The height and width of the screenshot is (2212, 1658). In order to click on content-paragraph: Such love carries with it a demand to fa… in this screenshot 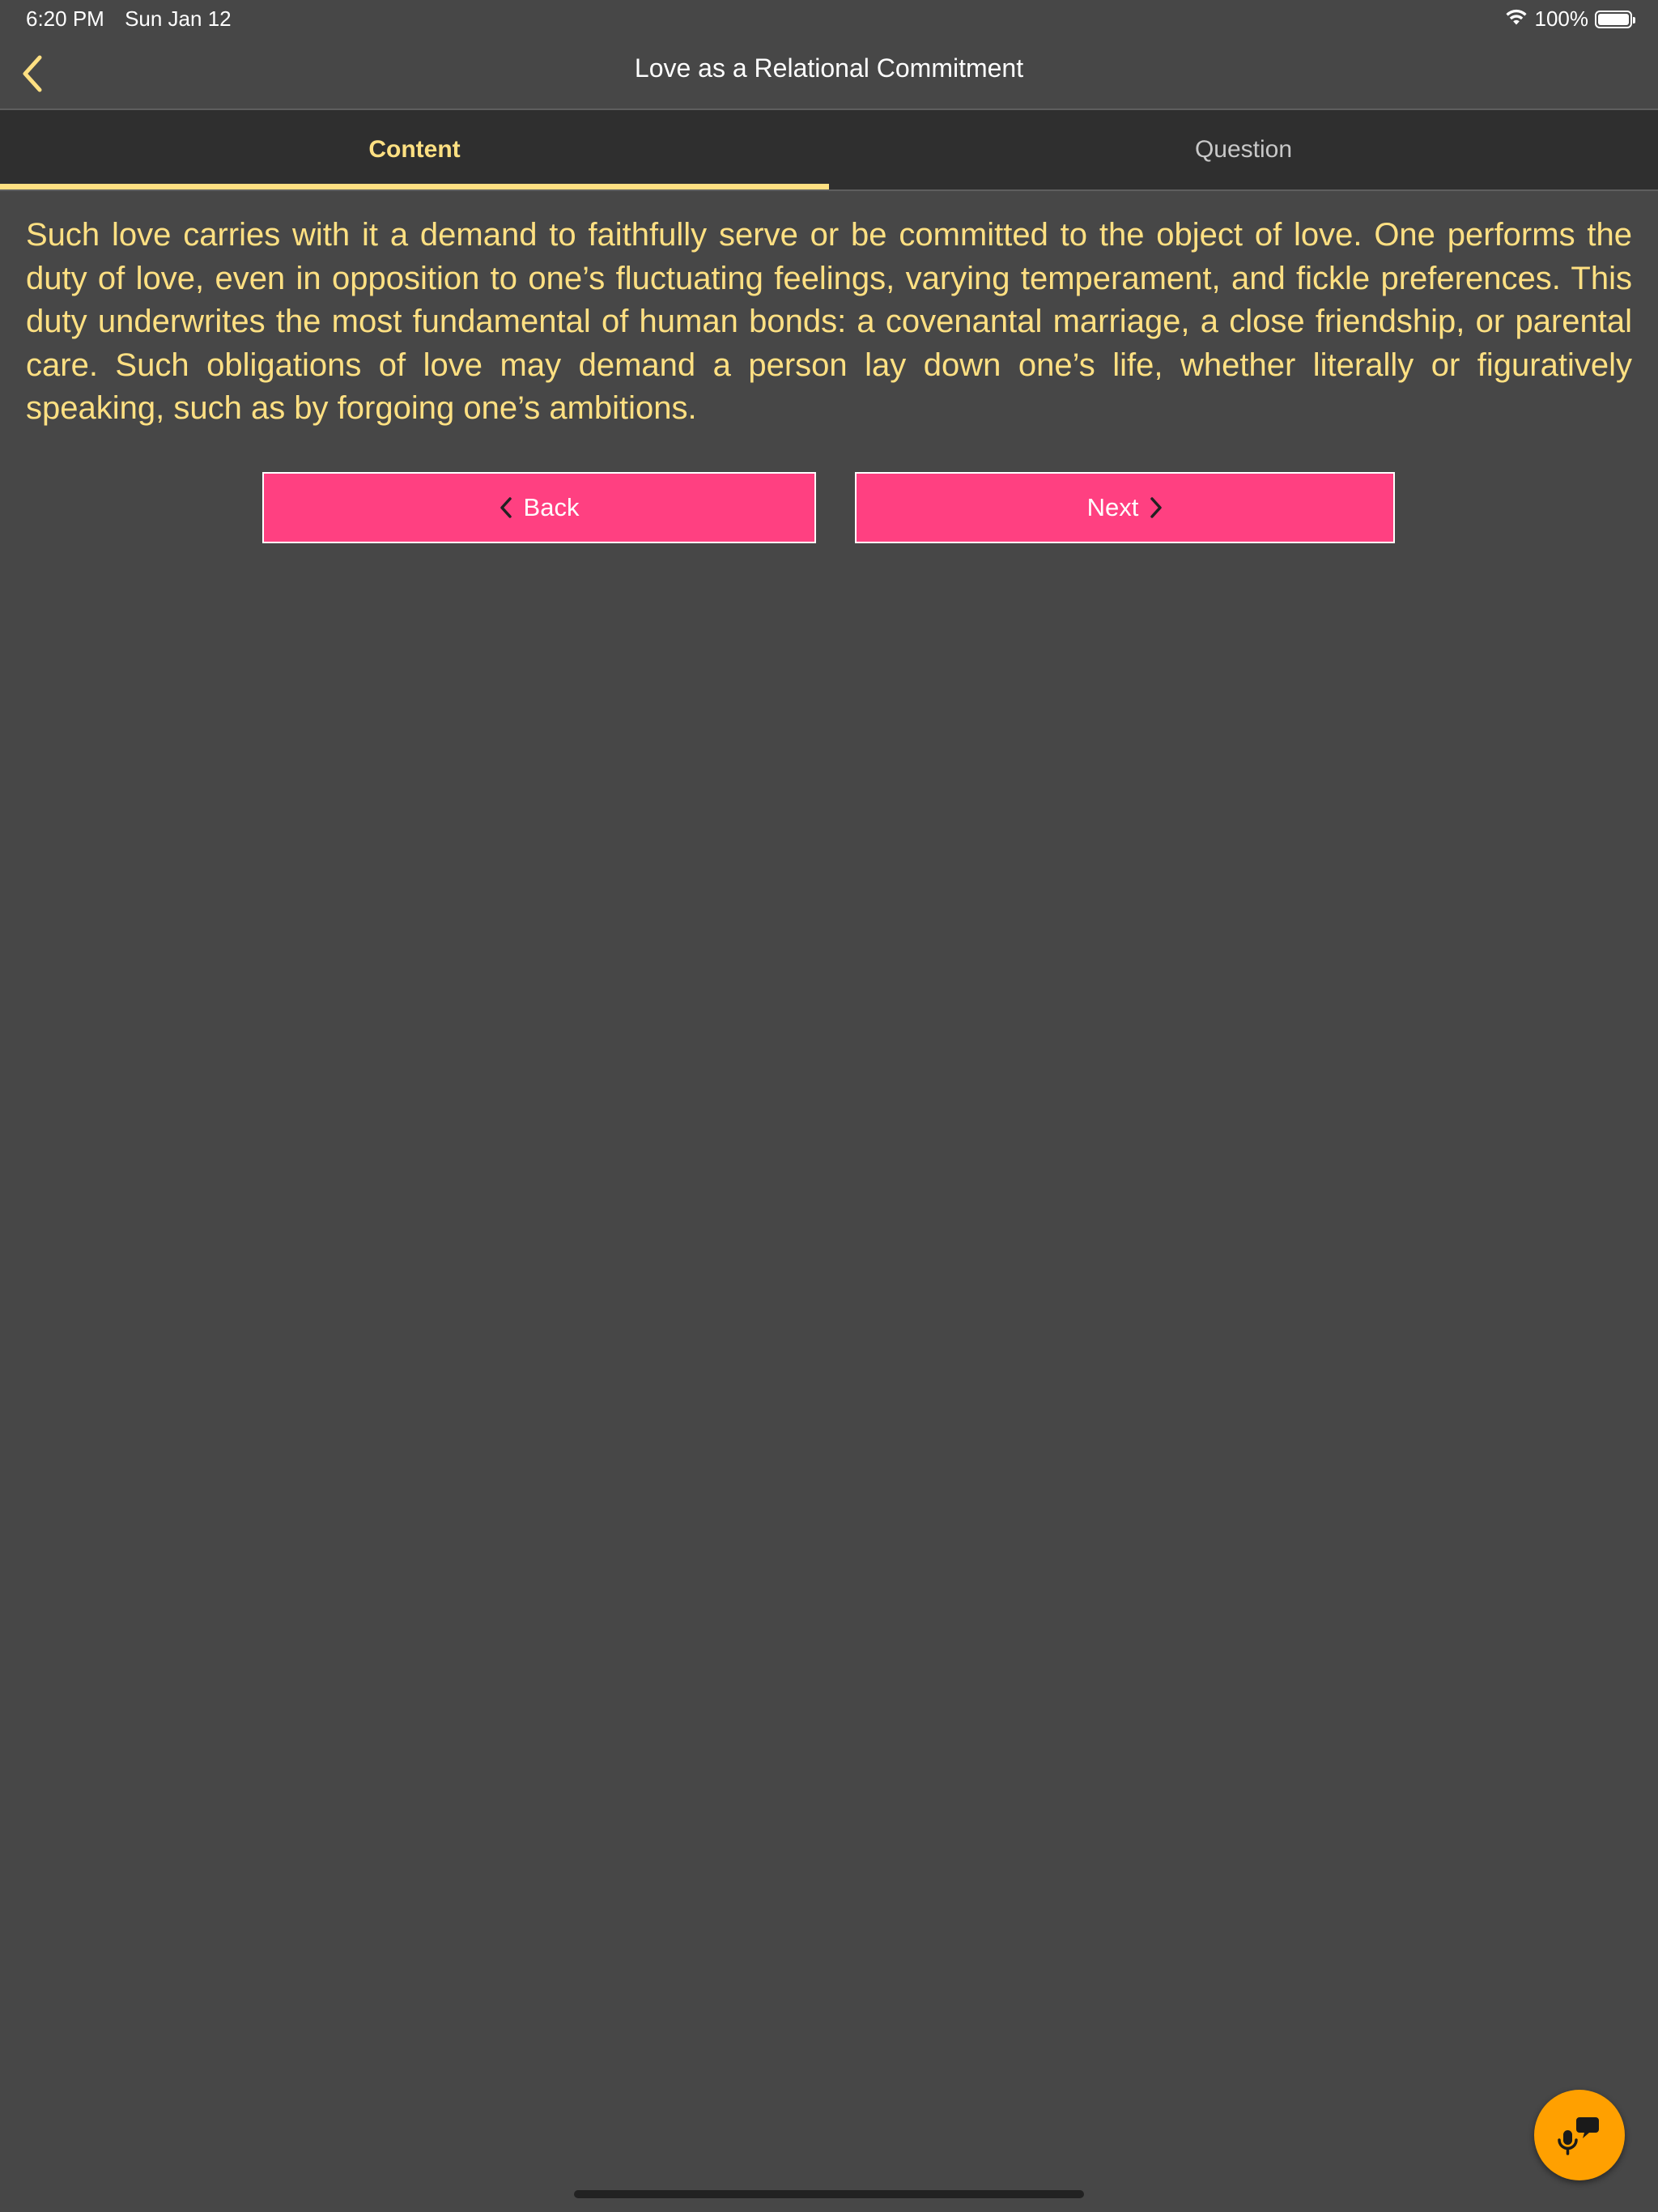, I will do `click(829, 322)`.